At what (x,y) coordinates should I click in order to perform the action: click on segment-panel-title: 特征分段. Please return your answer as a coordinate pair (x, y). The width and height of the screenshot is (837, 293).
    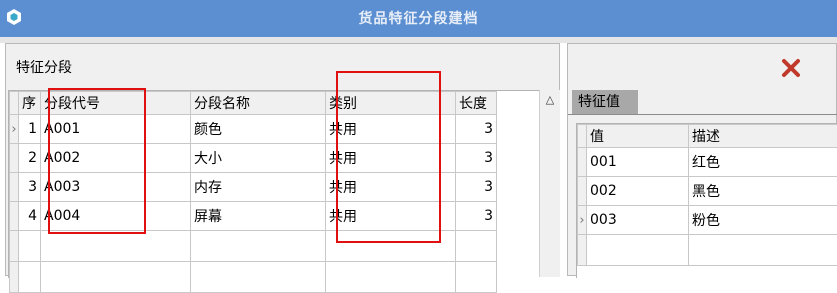
    Looking at the image, I should click on (44, 67).